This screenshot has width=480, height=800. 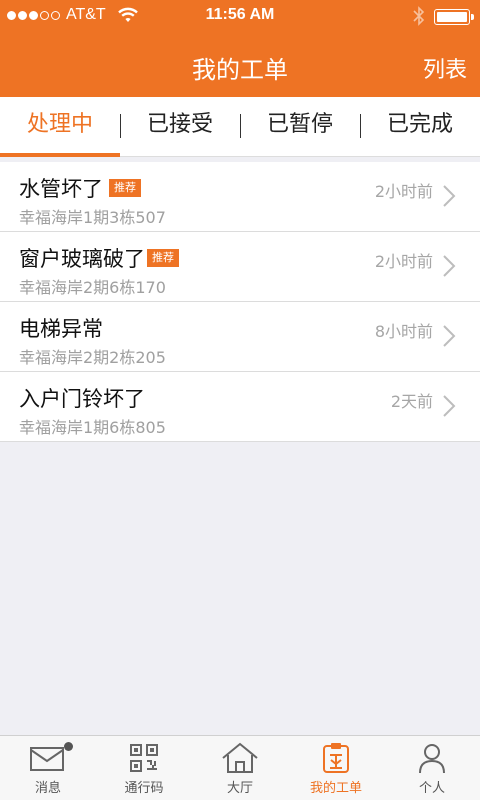 What do you see at coordinates (335, 788) in the screenshot?
I see `tabbar-label: 我的工单` at bounding box center [335, 788].